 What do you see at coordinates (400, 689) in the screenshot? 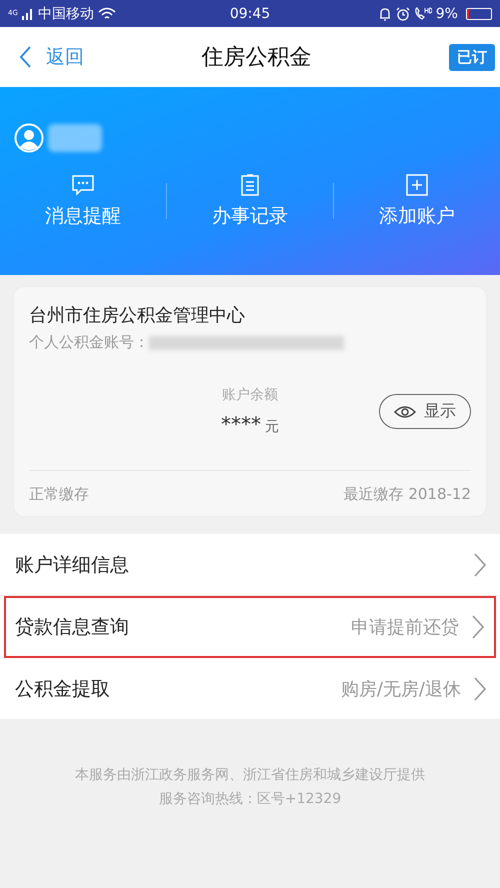
I see `menu-detail: 购房/无房/退休` at bounding box center [400, 689].